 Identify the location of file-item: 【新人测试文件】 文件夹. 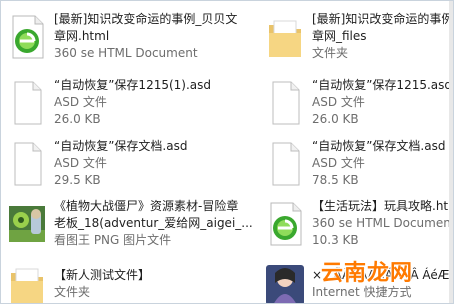
(121, 281).